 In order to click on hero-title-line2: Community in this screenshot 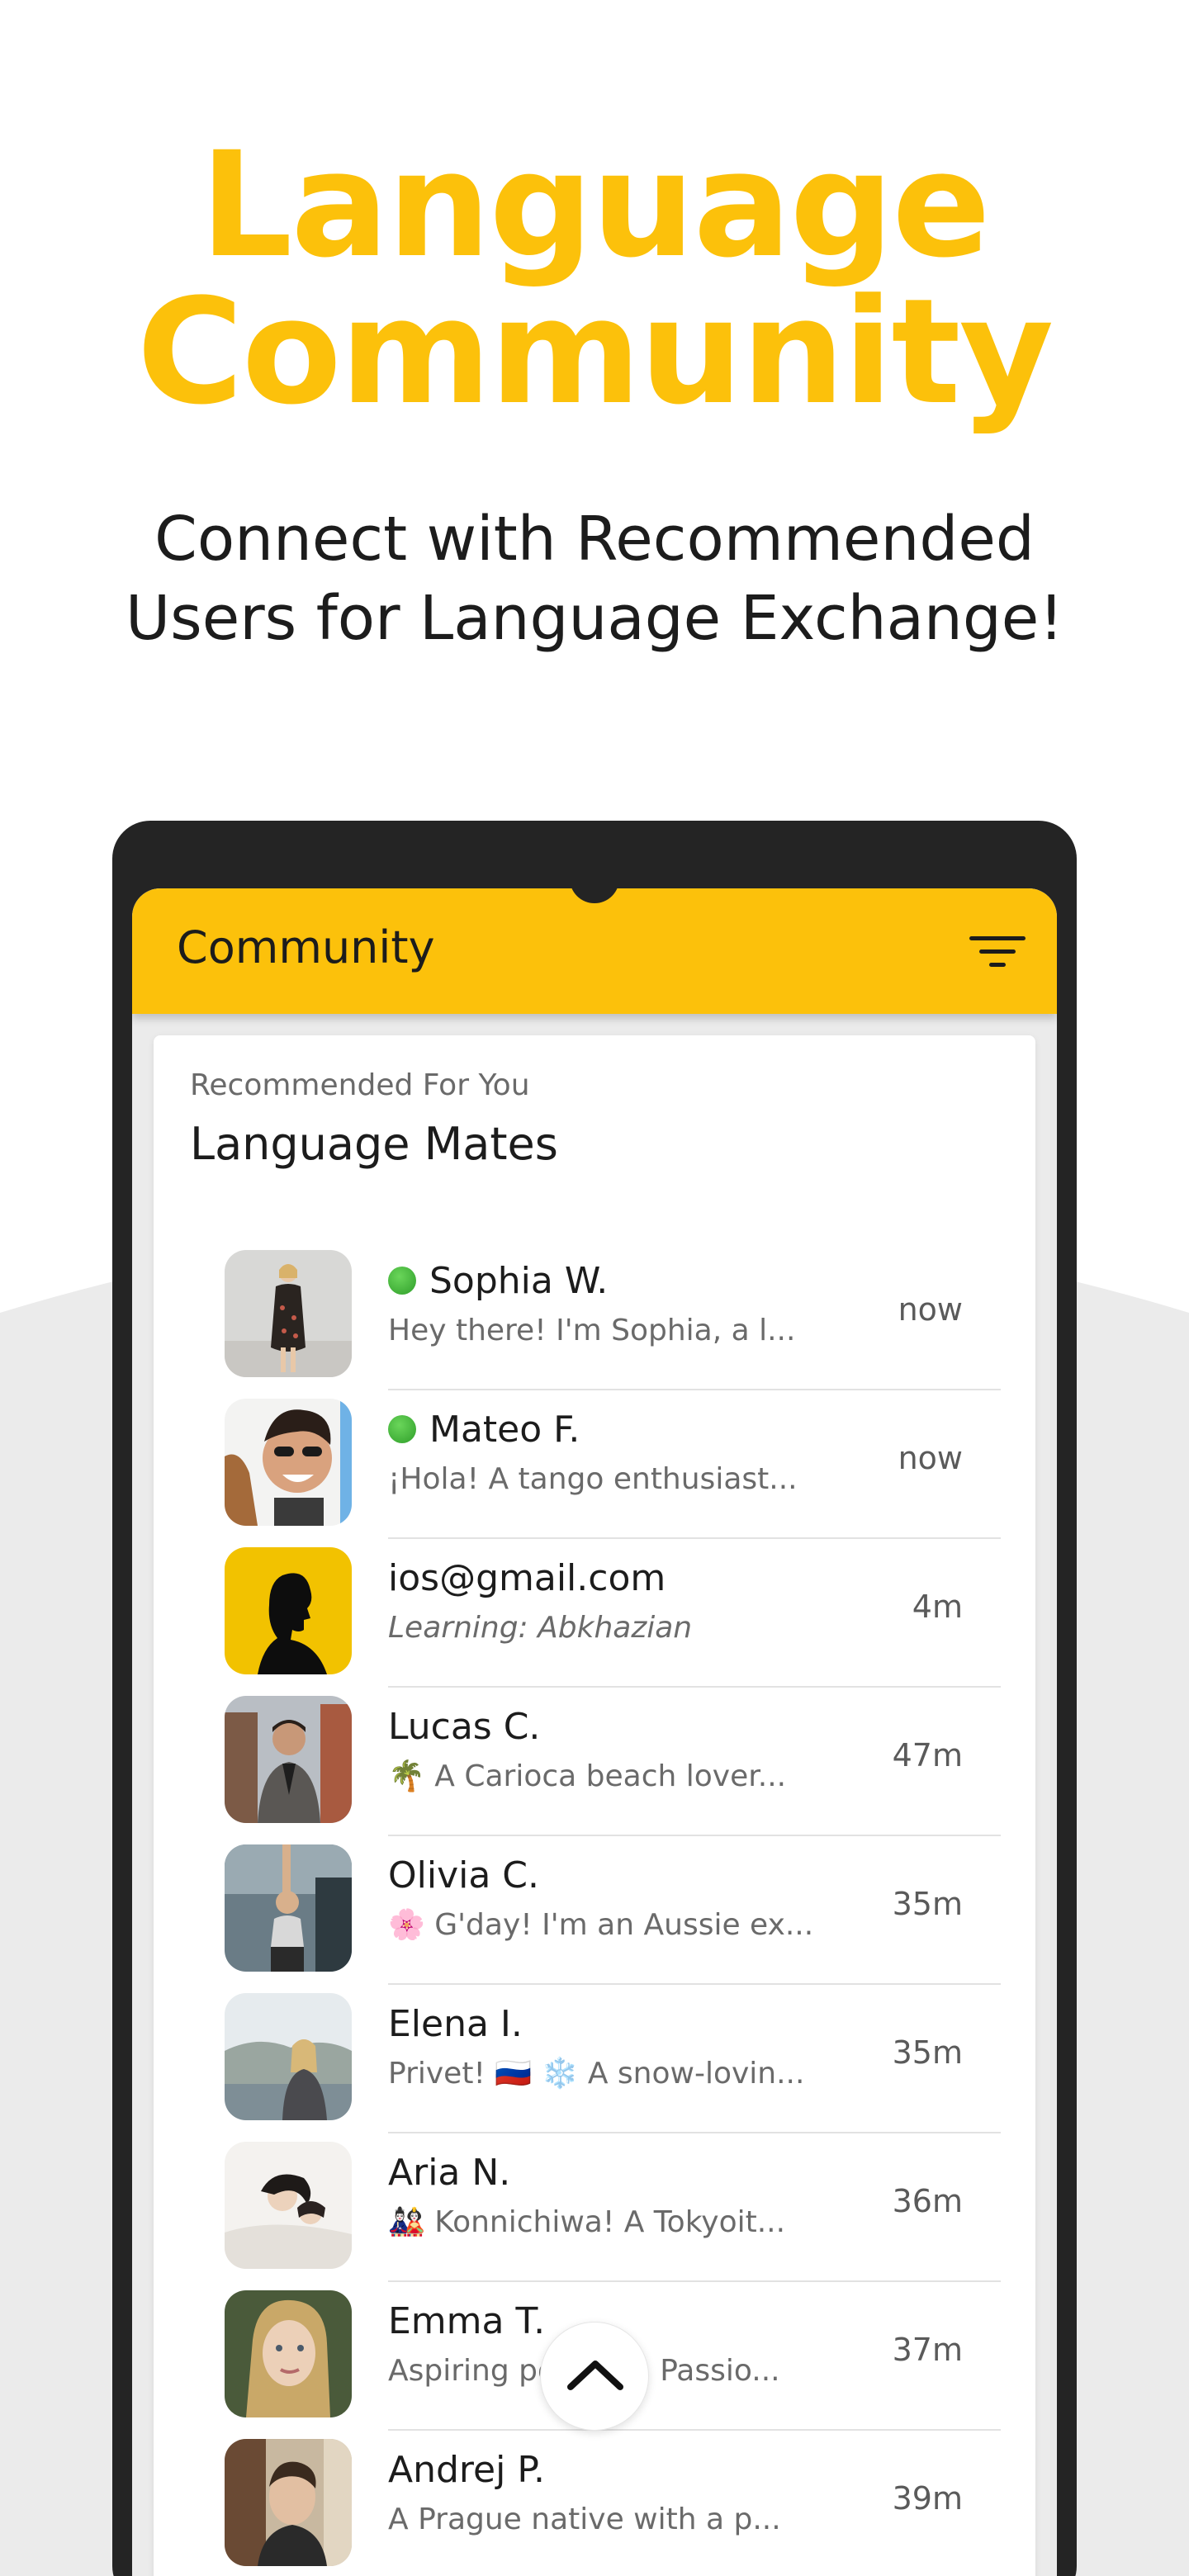, I will do `click(595, 352)`.